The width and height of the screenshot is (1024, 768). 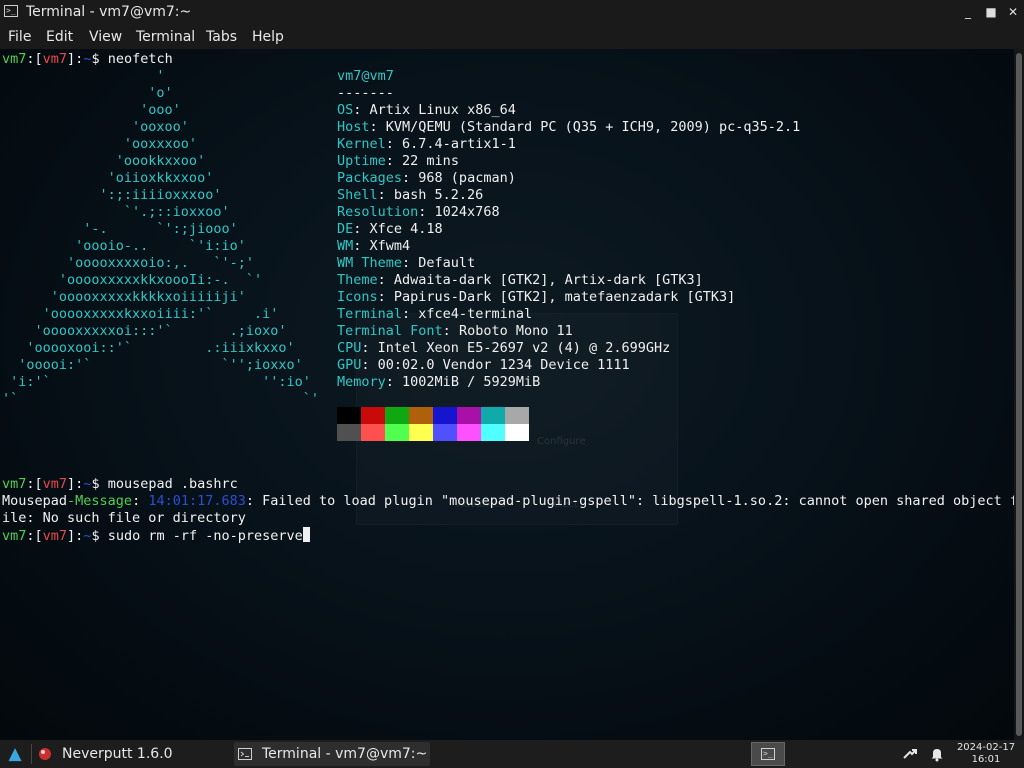 I want to click on menu-bar: File Edit View Terminal Tabs Help, so click(x=512, y=37).